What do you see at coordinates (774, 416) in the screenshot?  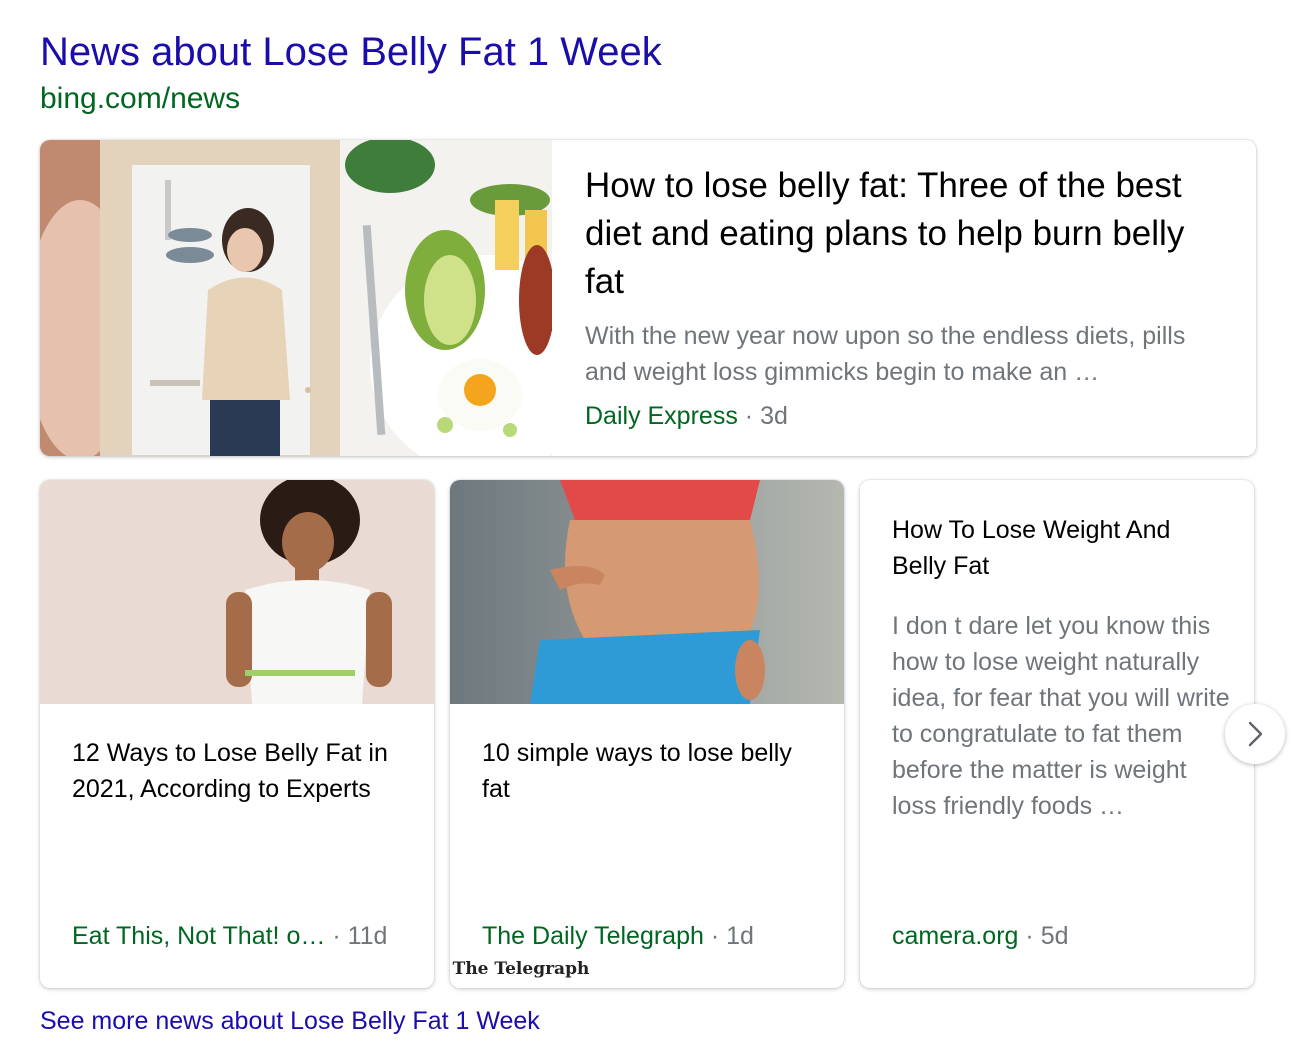 I see `featured-age: 3d` at bounding box center [774, 416].